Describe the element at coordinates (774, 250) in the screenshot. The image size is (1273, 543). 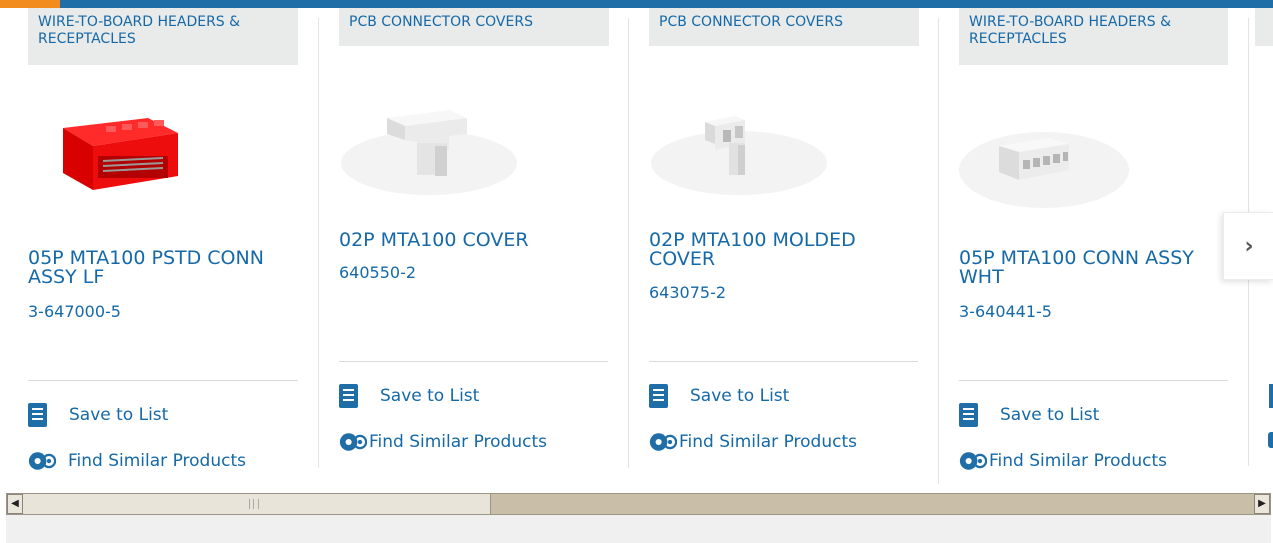
I see `product-title: 02P MTA100 MOLDED COVER` at that location.